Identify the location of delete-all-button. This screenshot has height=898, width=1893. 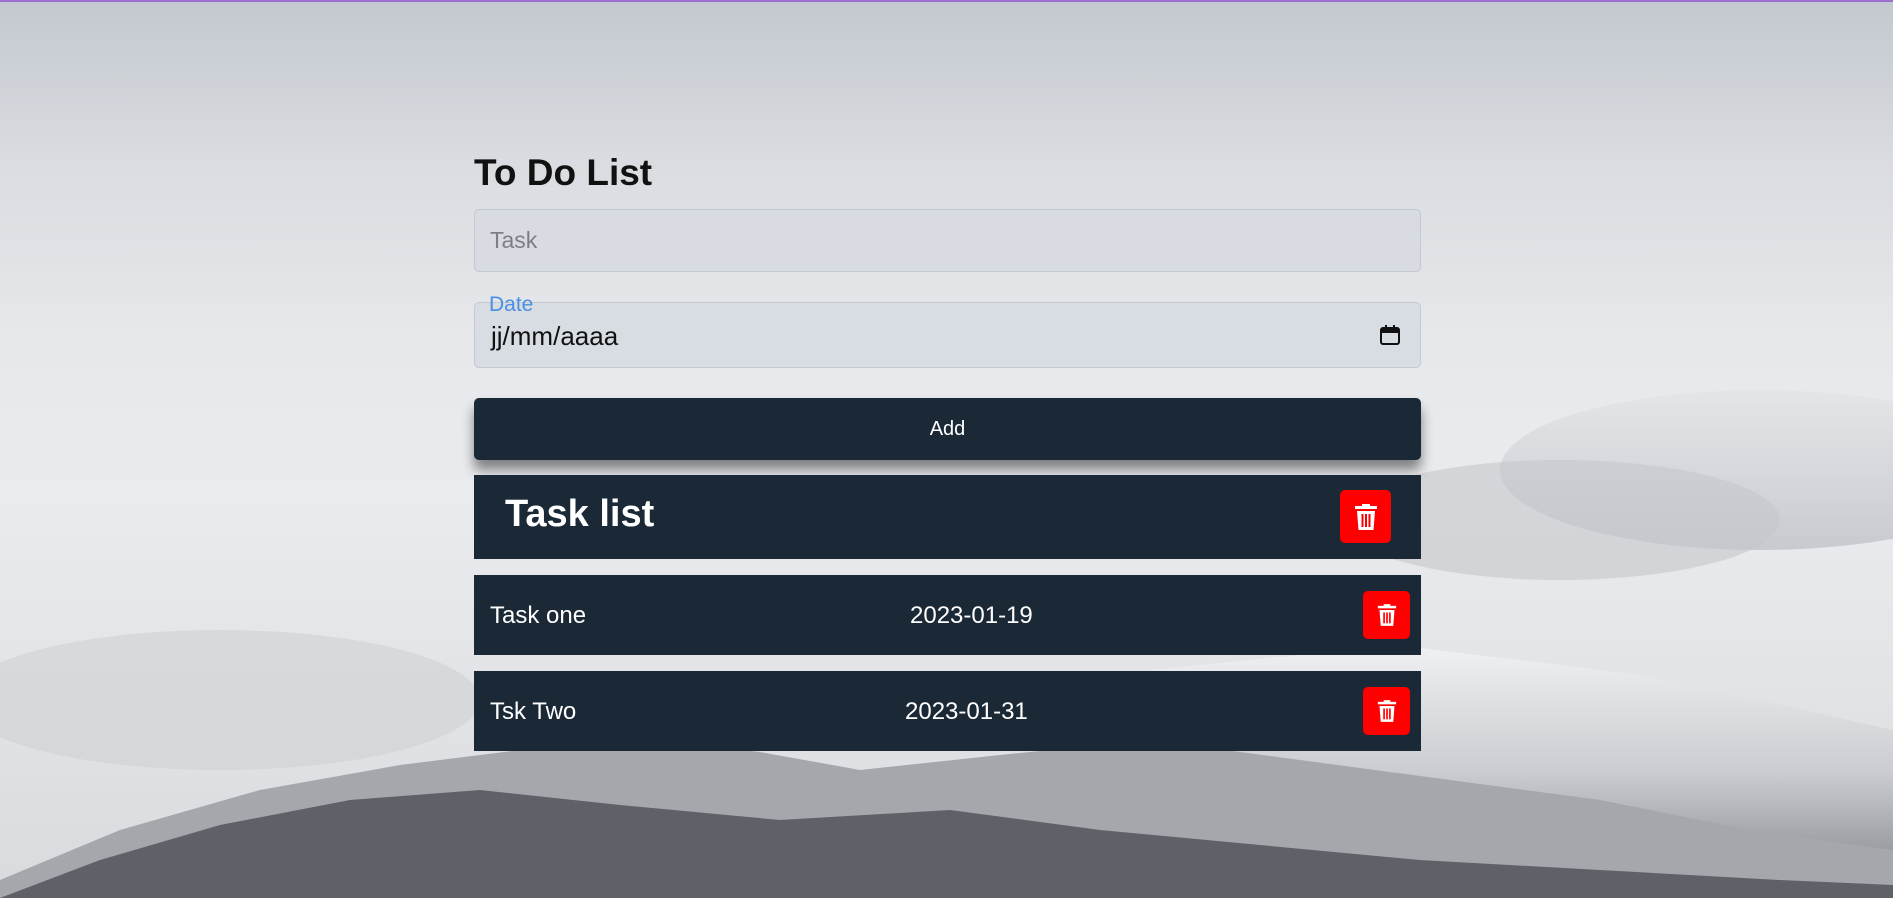
(1365, 516).